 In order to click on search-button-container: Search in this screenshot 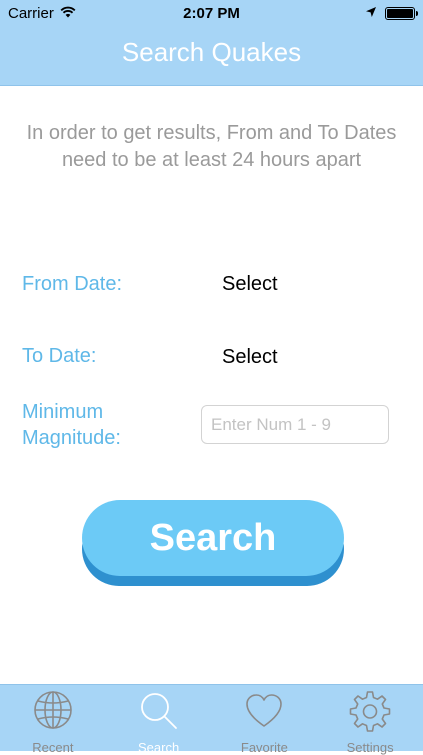, I will do `click(213, 543)`.